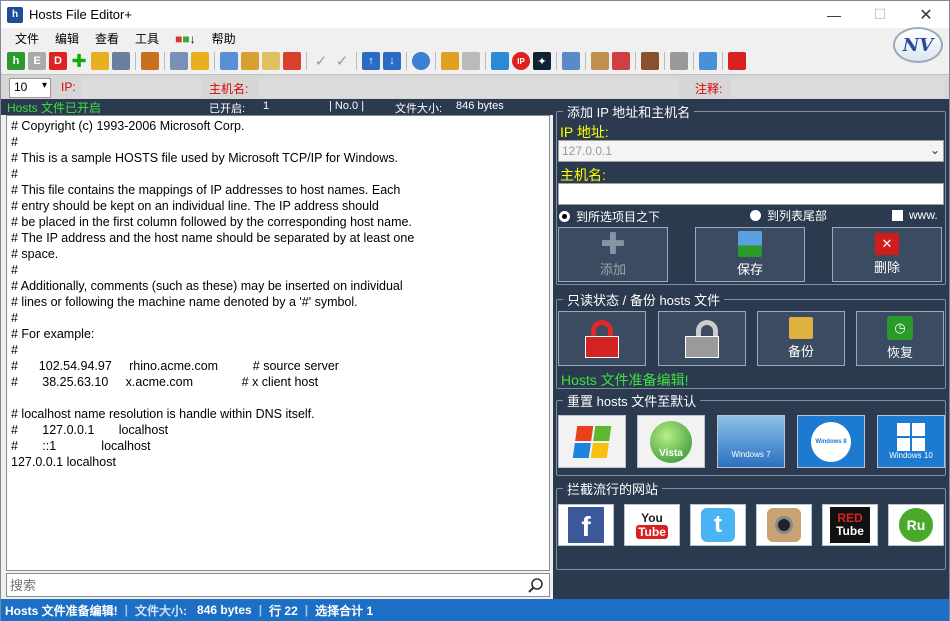 This screenshot has height=621, width=950. What do you see at coordinates (58, 61) in the screenshot?
I see `delete-d-icon: D` at bounding box center [58, 61].